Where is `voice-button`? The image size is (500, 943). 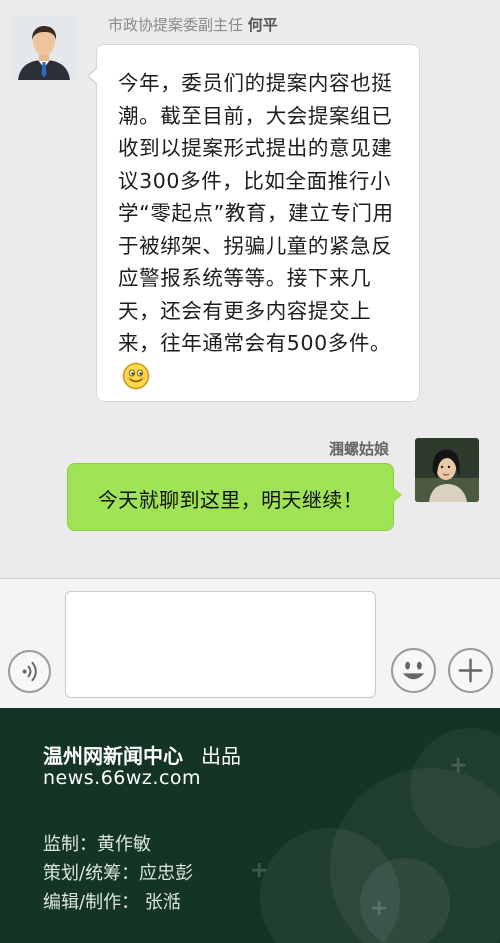
voice-button is located at coordinates (29, 671).